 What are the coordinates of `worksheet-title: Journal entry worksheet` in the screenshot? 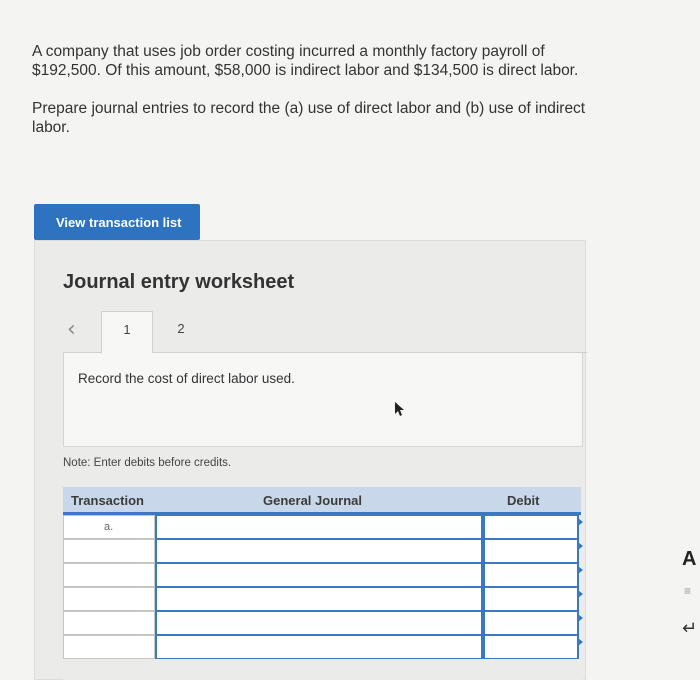 It's located at (179, 282).